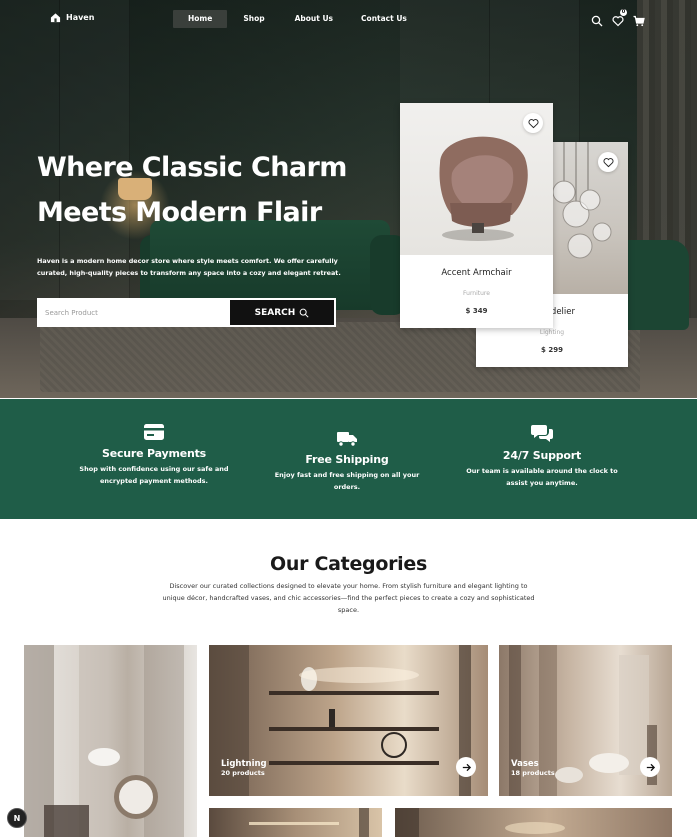 The width and height of the screenshot is (697, 837). I want to click on top-navigation: Haven Home Shop About Us Contact Us 0, so click(348, 19).